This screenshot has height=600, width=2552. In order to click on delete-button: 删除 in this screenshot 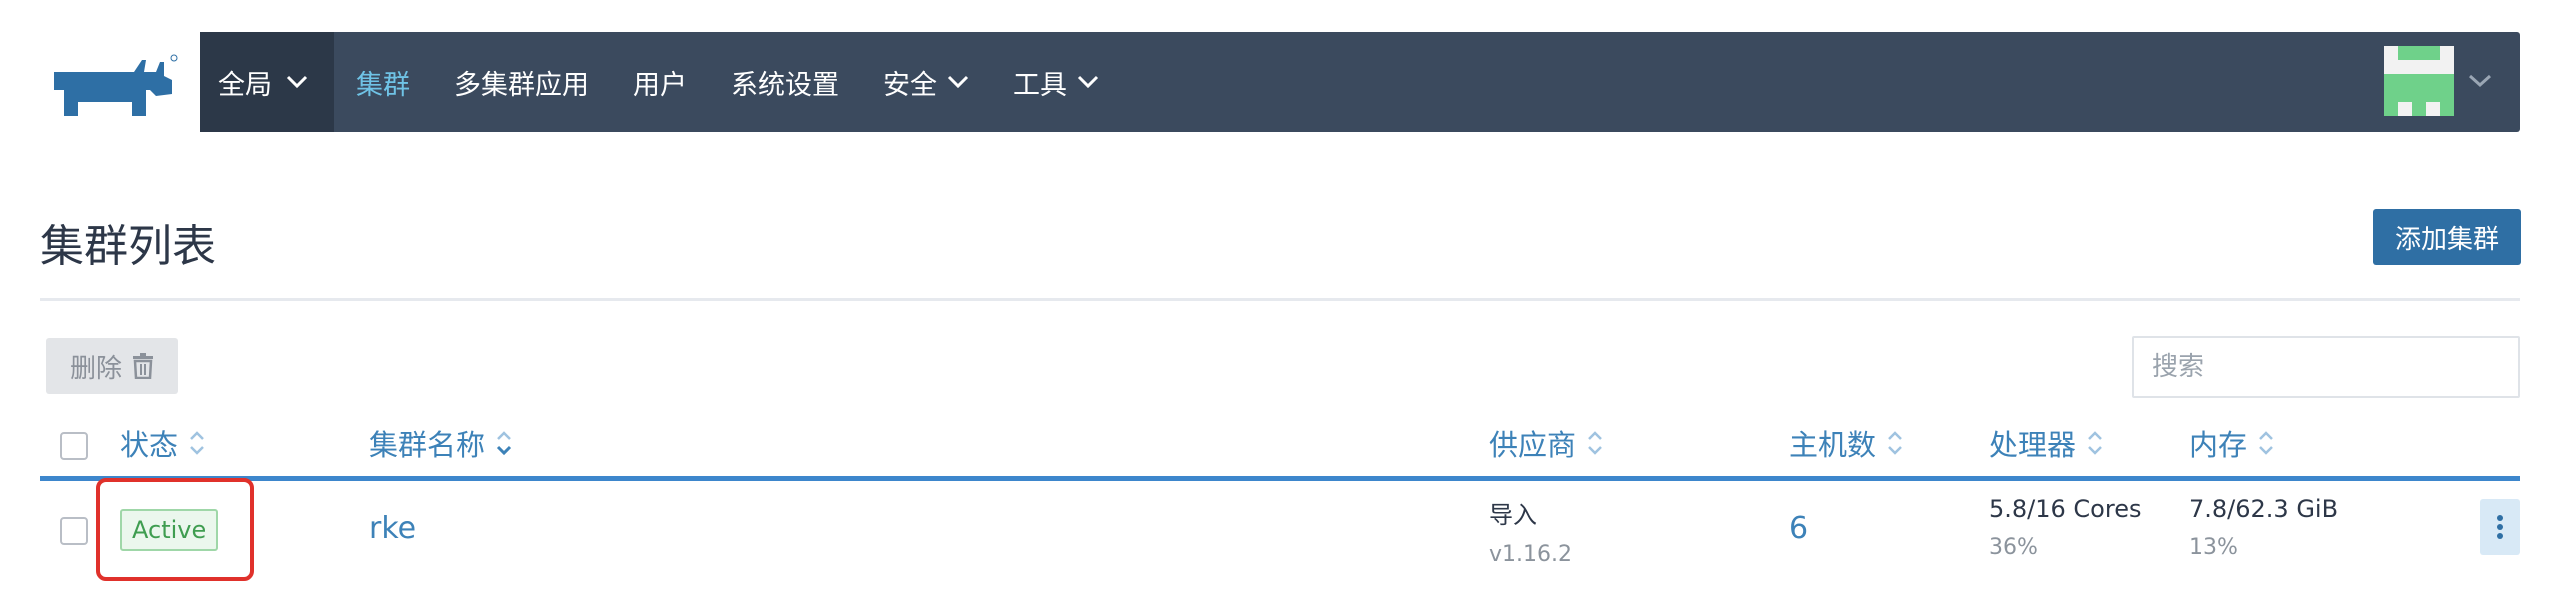, I will do `click(112, 366)`.